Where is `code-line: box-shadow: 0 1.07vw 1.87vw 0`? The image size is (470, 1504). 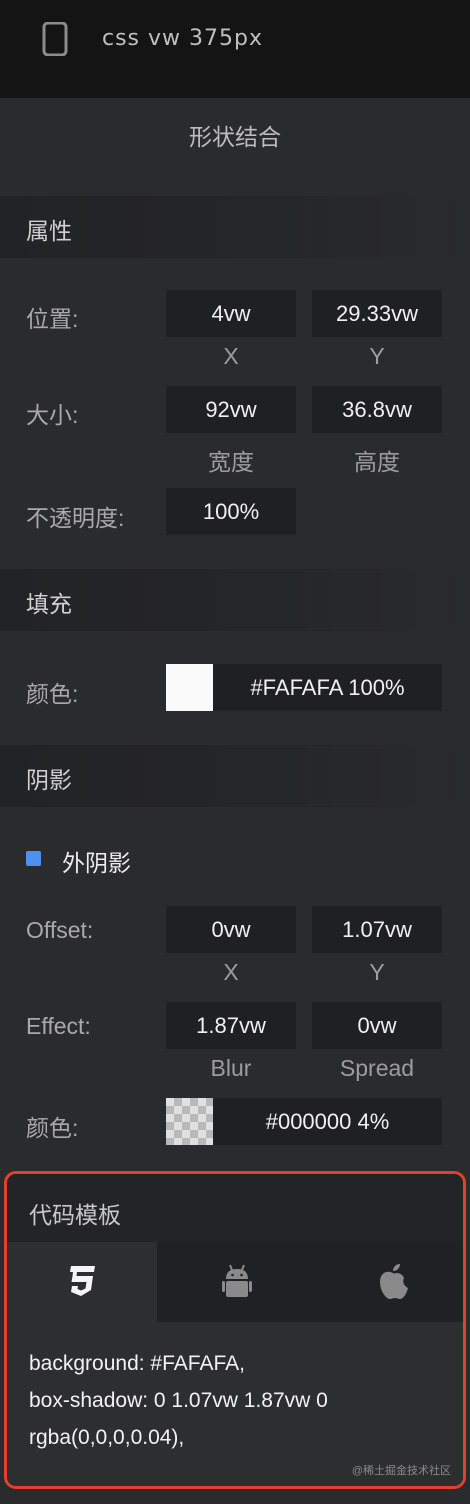
code-line: box-shadow: 0 1.07vw 1.87vw 0 is located at coordinates (178, 1400).